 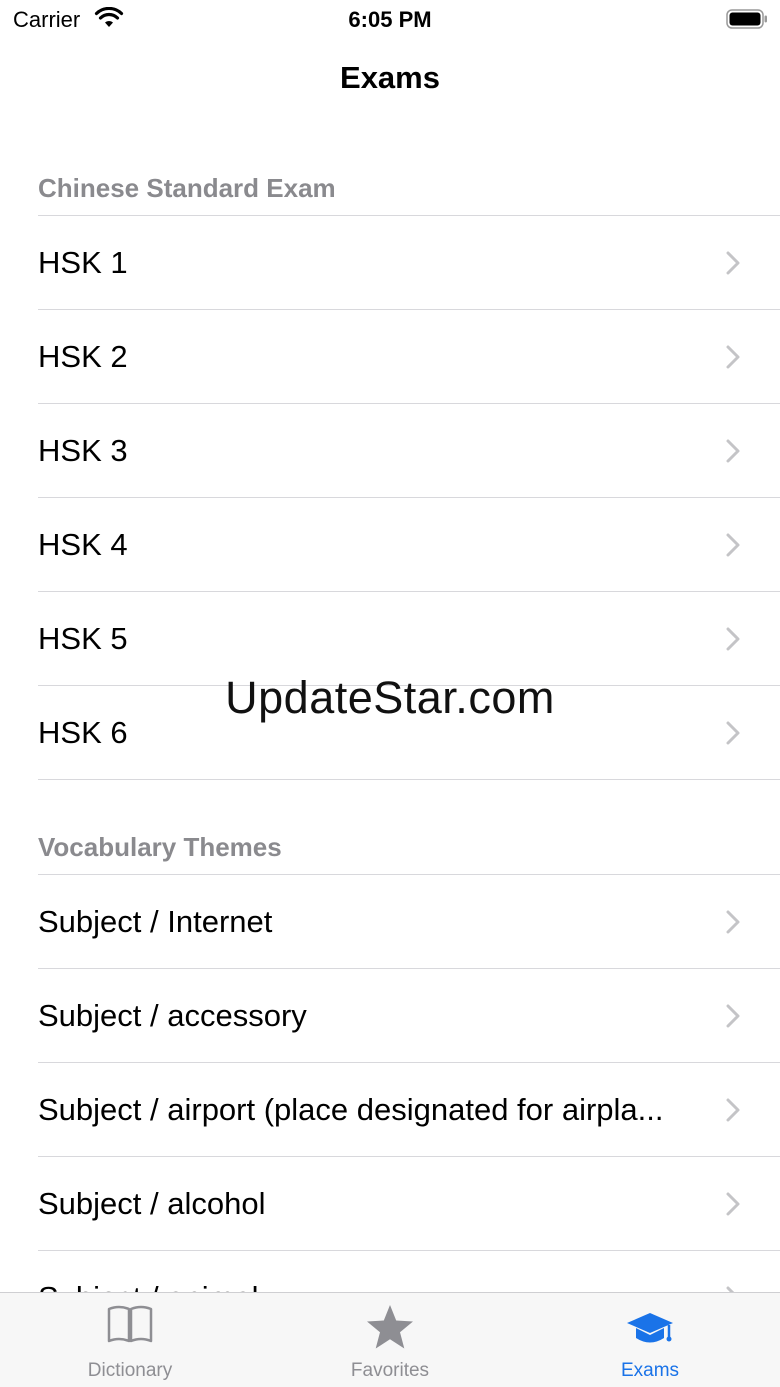 I want to click on list-item-label: HSK 1, so click(x=83, y=262).